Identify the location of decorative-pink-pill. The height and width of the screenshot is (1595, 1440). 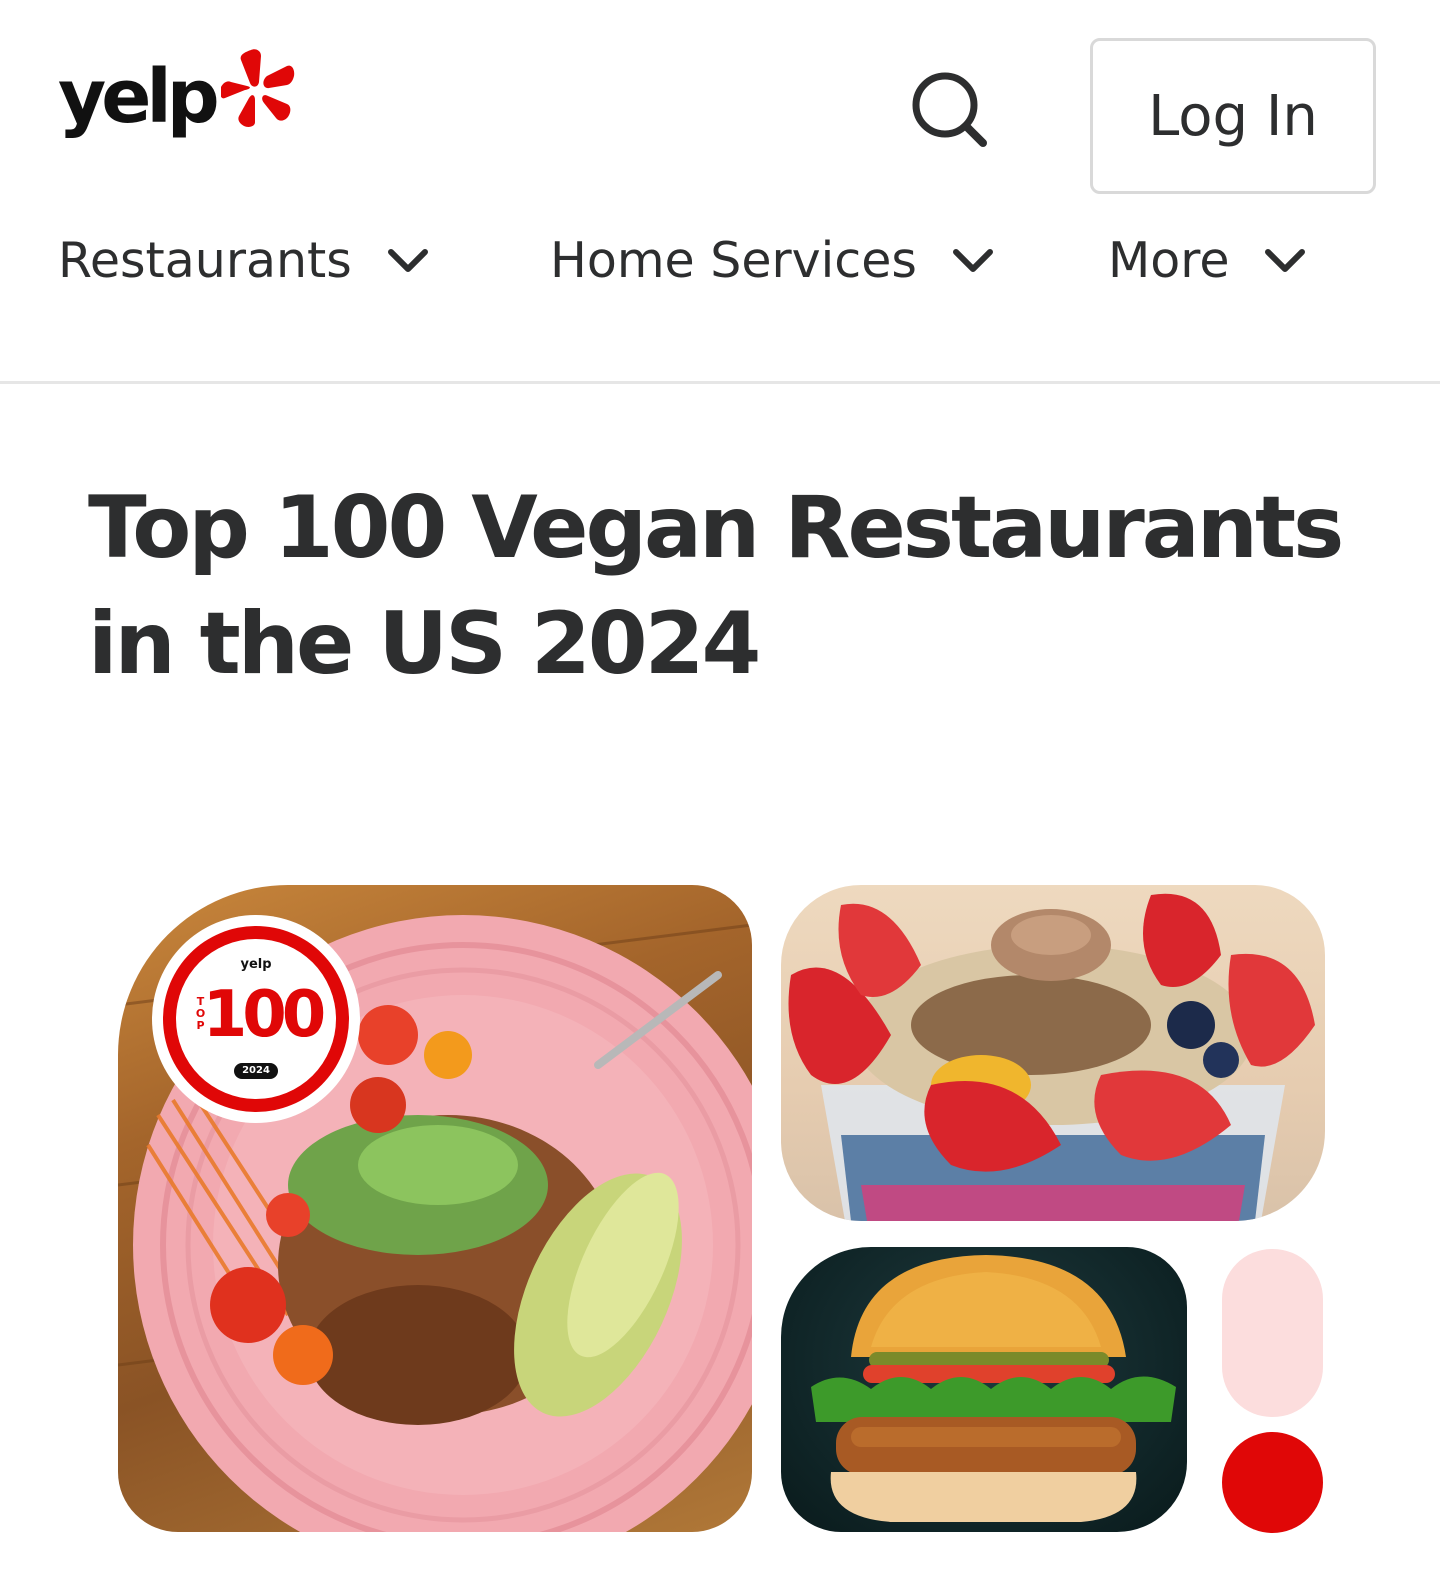
(1272, 1333).